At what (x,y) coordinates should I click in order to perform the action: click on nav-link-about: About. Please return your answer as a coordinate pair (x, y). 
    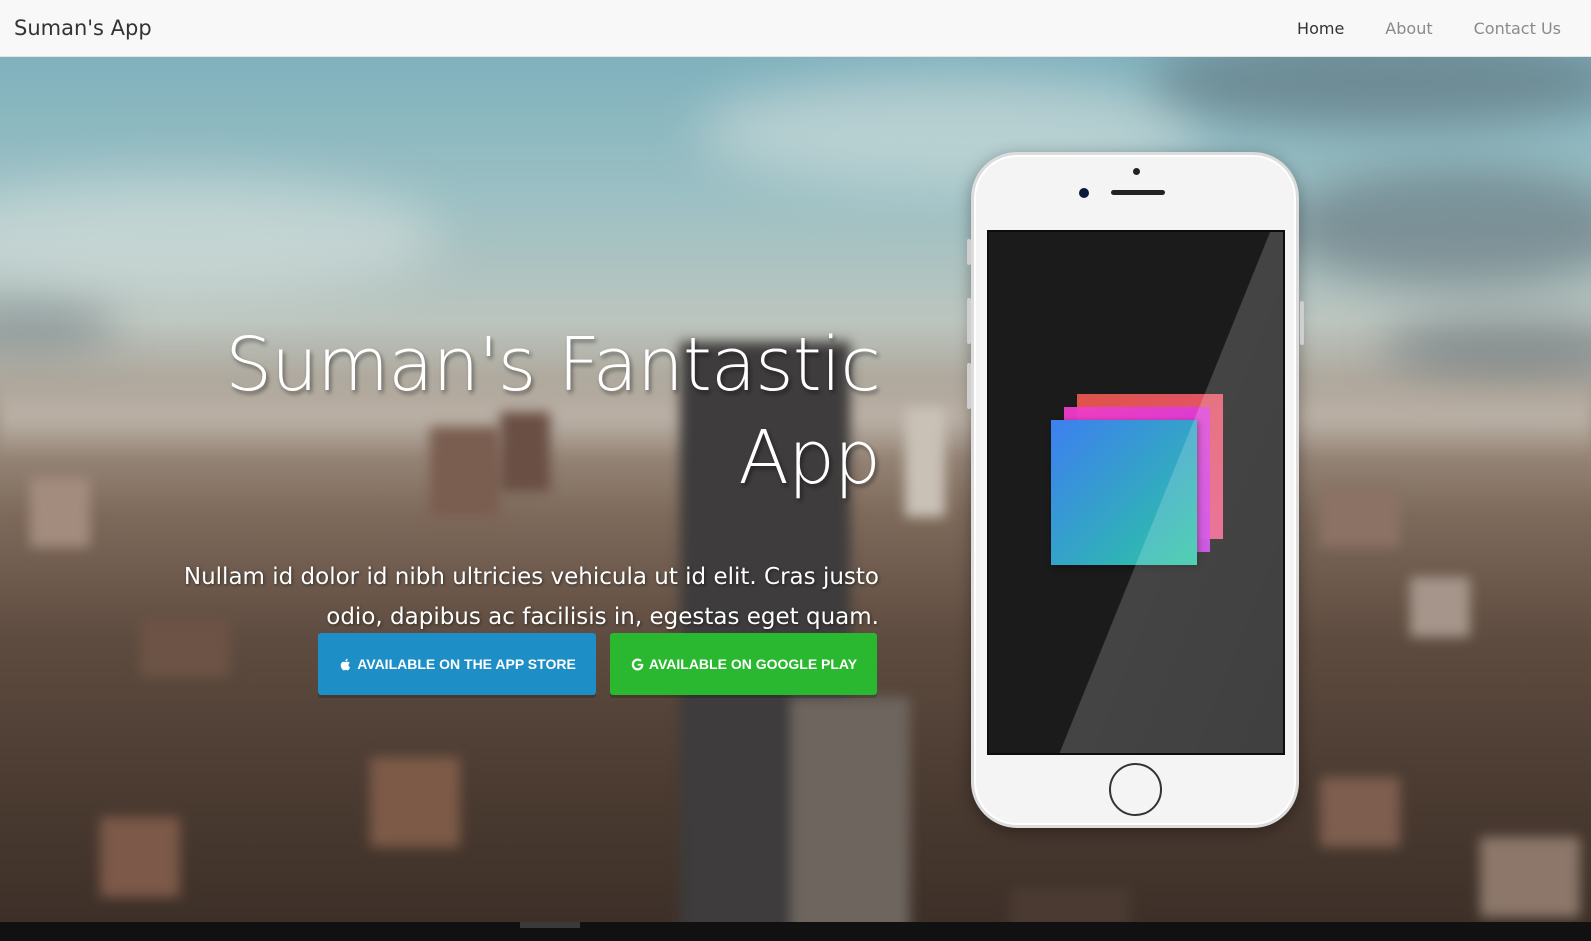
    Looking at the image, I should click on (1408, 28).